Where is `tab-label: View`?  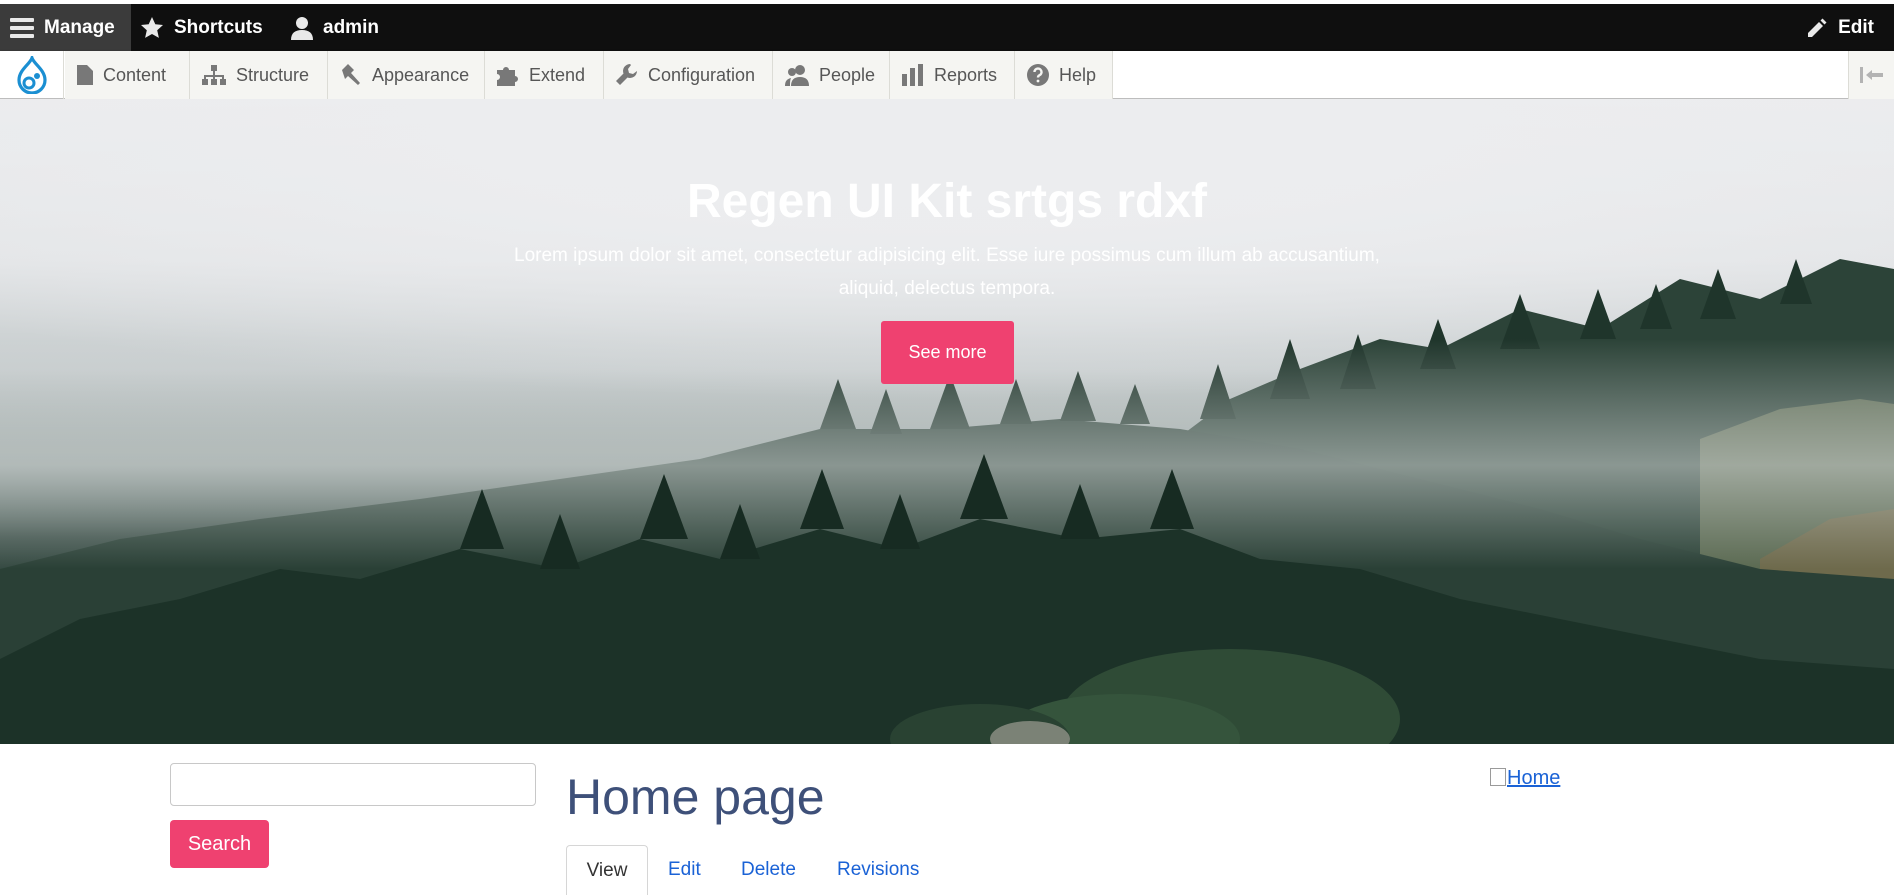 tab-label: View is located at coordinates (607, 870).